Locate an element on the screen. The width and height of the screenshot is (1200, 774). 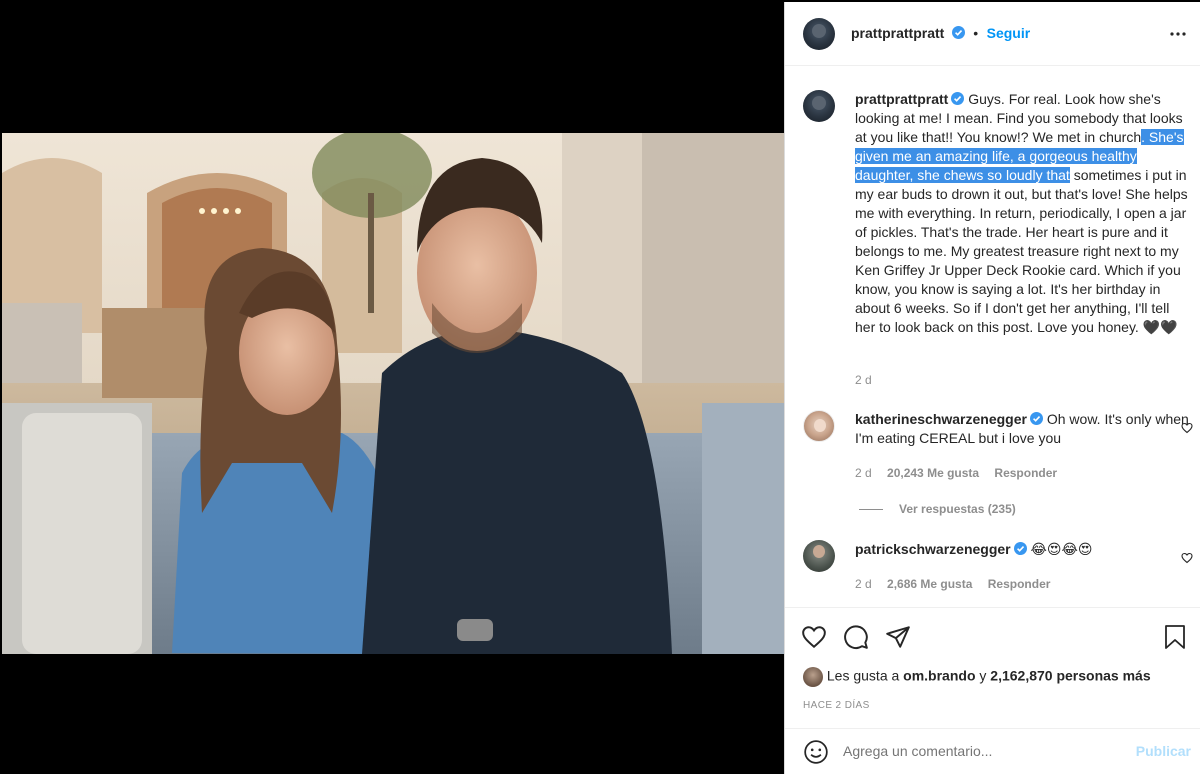
post-timestamp: HACE 2 DÍAS is located at coordinates (836, 705).